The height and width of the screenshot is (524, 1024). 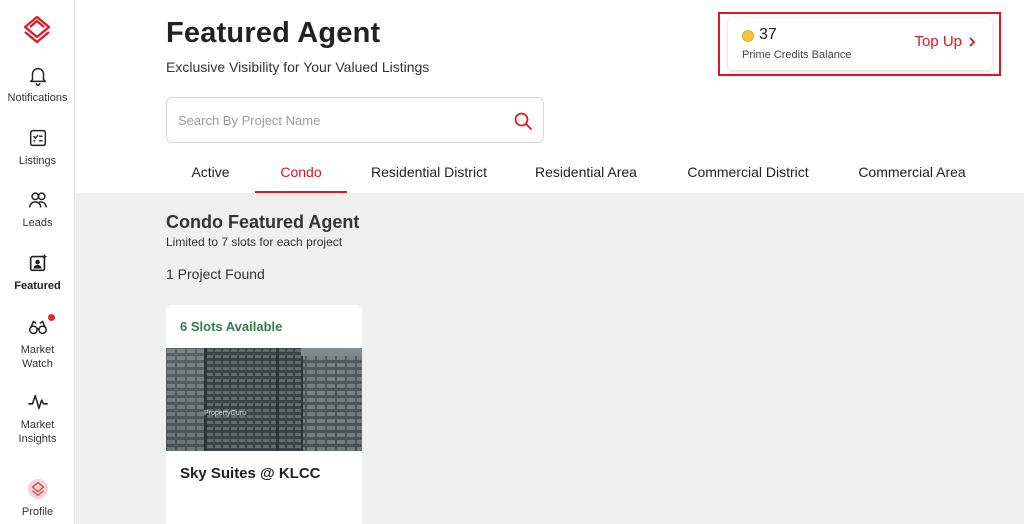 I want to click on notification-dot, so click(x=51, y=317).